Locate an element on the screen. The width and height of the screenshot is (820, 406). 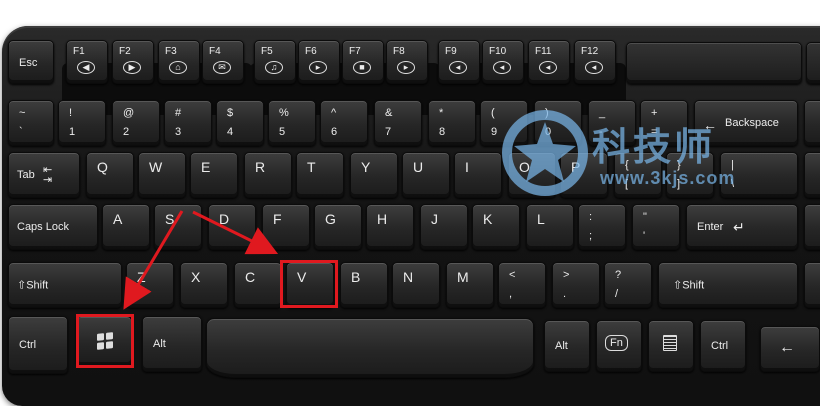
volume-down-icon: ◂ is located at coordinates (548, 67).